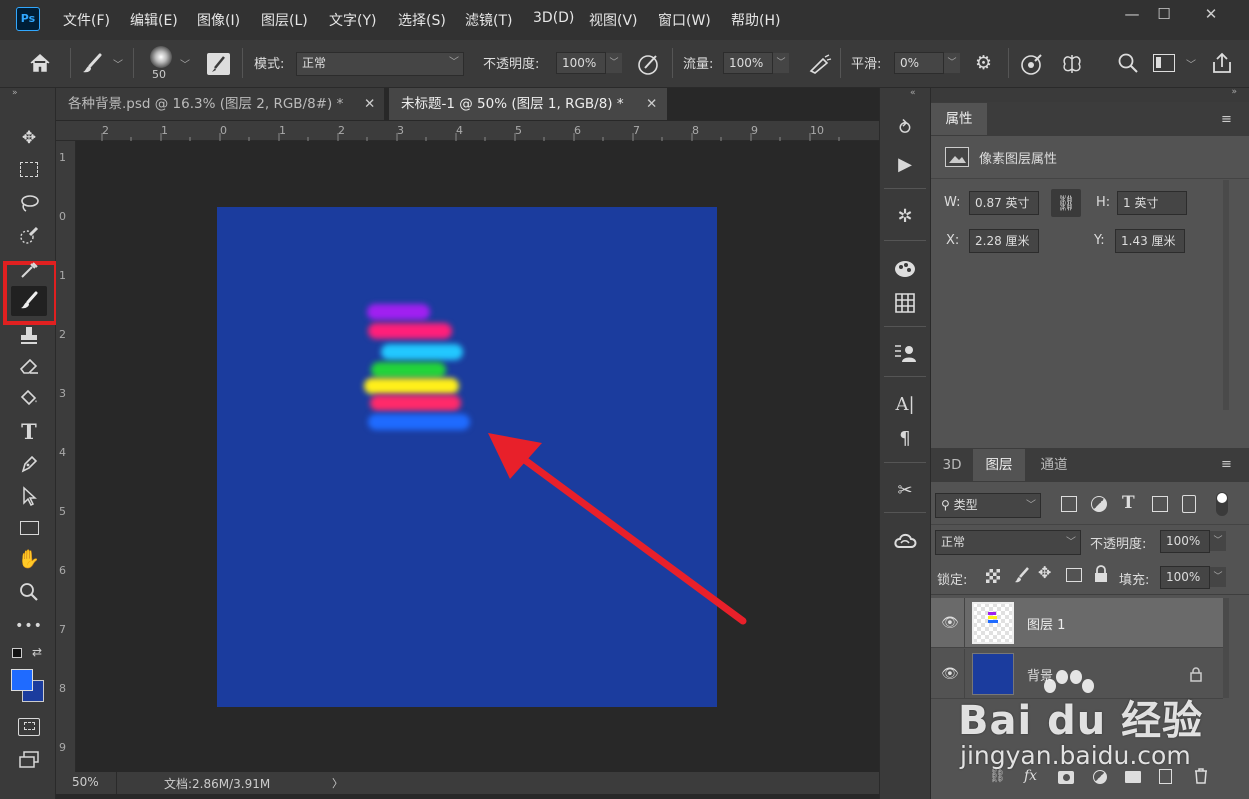  I want to click on layer-row-layer1: 👁 图层 1, so click(1077, 623).